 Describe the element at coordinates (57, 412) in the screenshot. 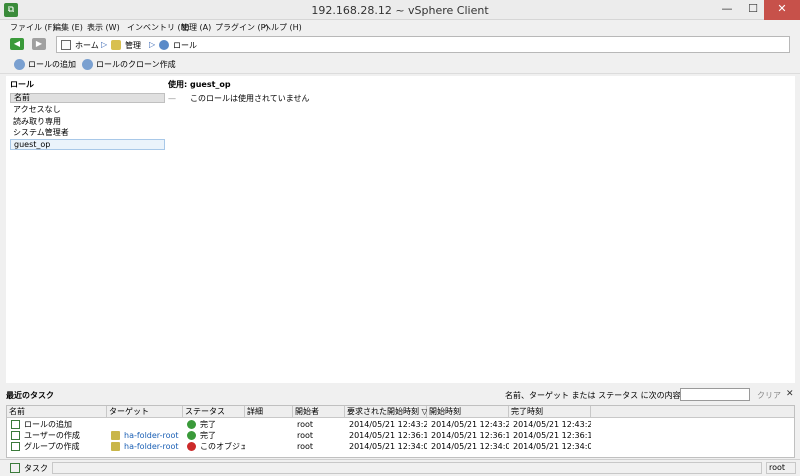

I see `col-header-name: 名前` at that location.